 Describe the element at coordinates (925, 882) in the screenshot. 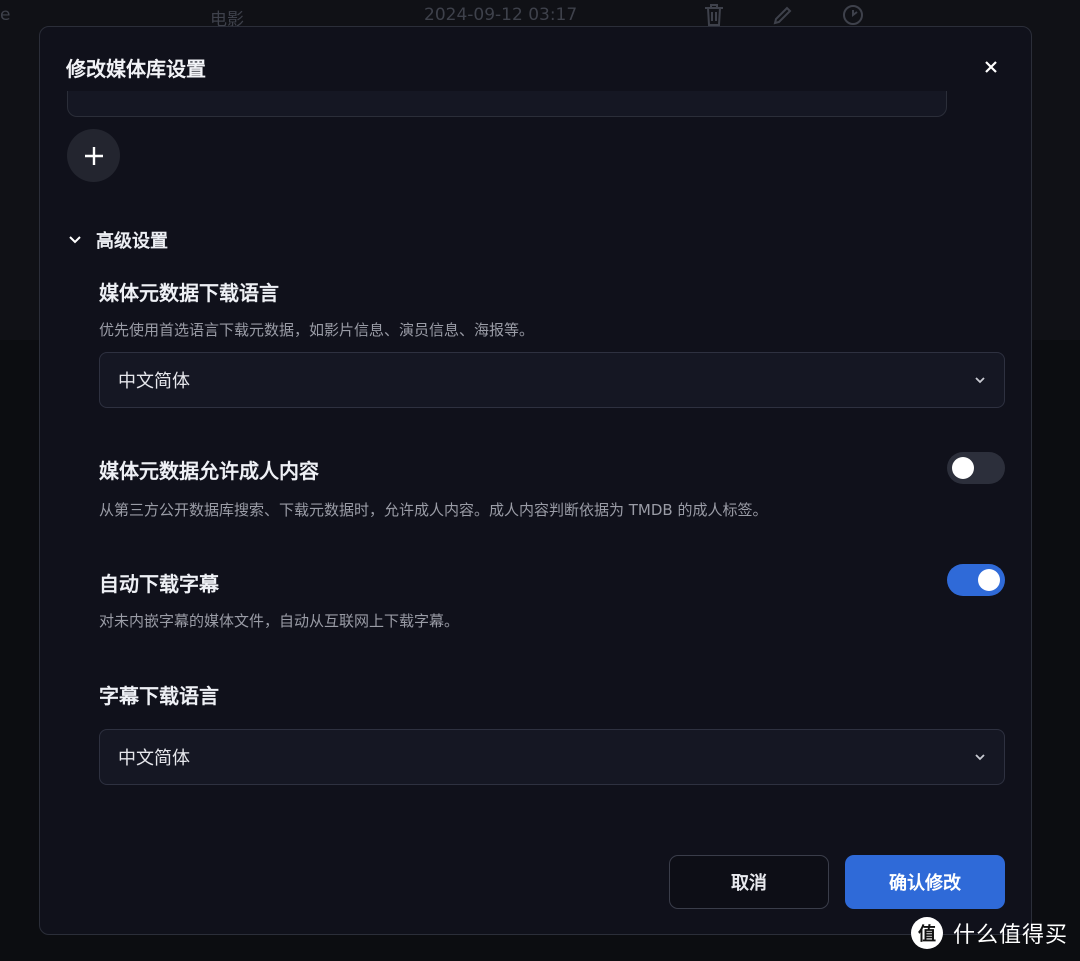

I see `confirm-button: 确认修改` at that location.